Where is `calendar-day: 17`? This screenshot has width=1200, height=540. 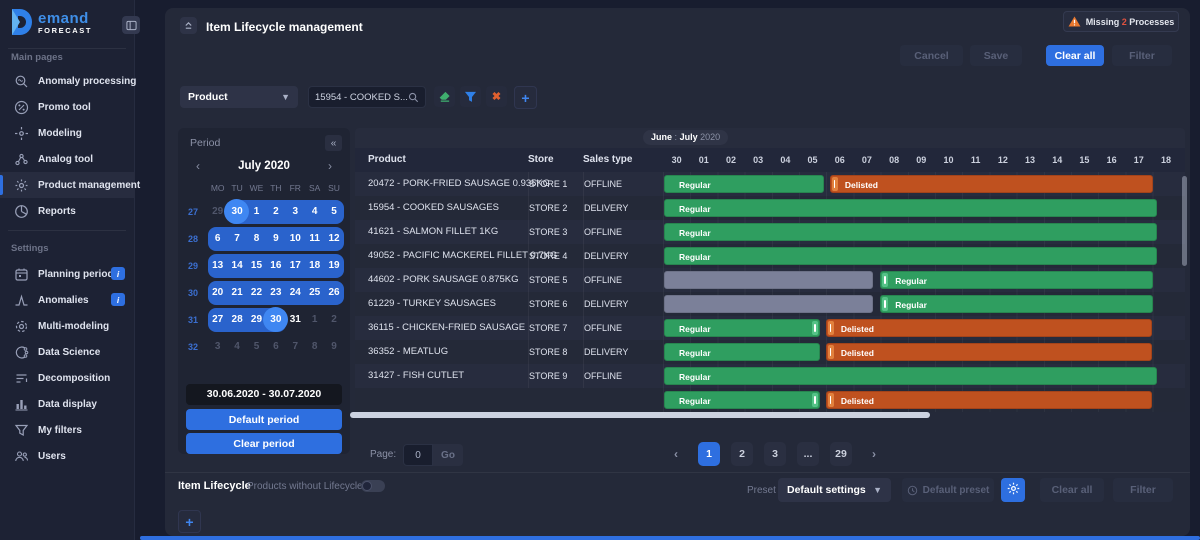
calendar-day: 17 is located at coordinates (295, 266).